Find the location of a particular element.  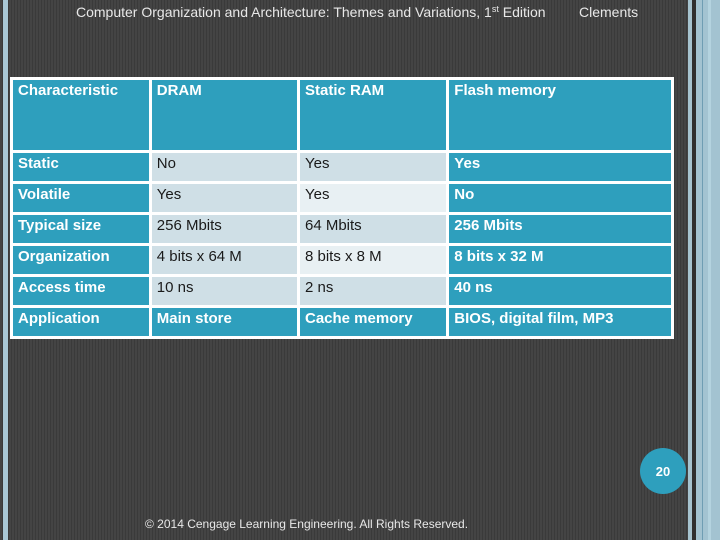

table-row: Volatile Yes Yes No is located at coordinates (342, 198).